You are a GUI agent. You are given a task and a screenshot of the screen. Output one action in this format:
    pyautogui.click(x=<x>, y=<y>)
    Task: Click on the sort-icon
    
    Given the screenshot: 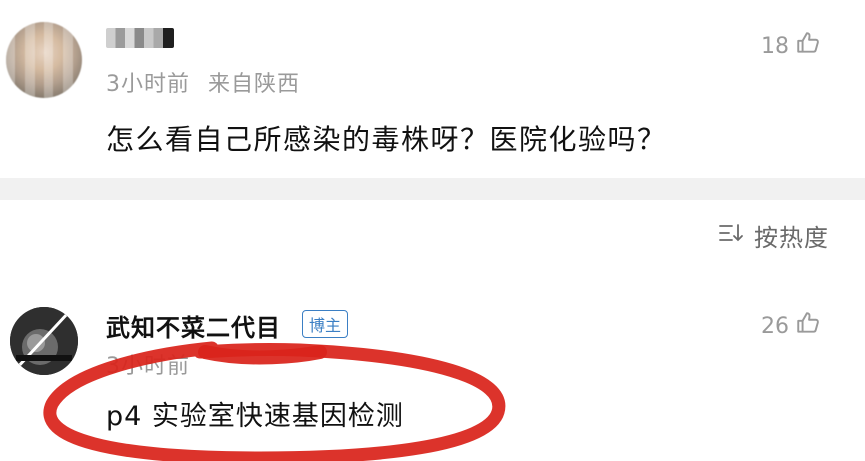 What is the action you would take?
    pyautogui.click(x=732, y=236)
    